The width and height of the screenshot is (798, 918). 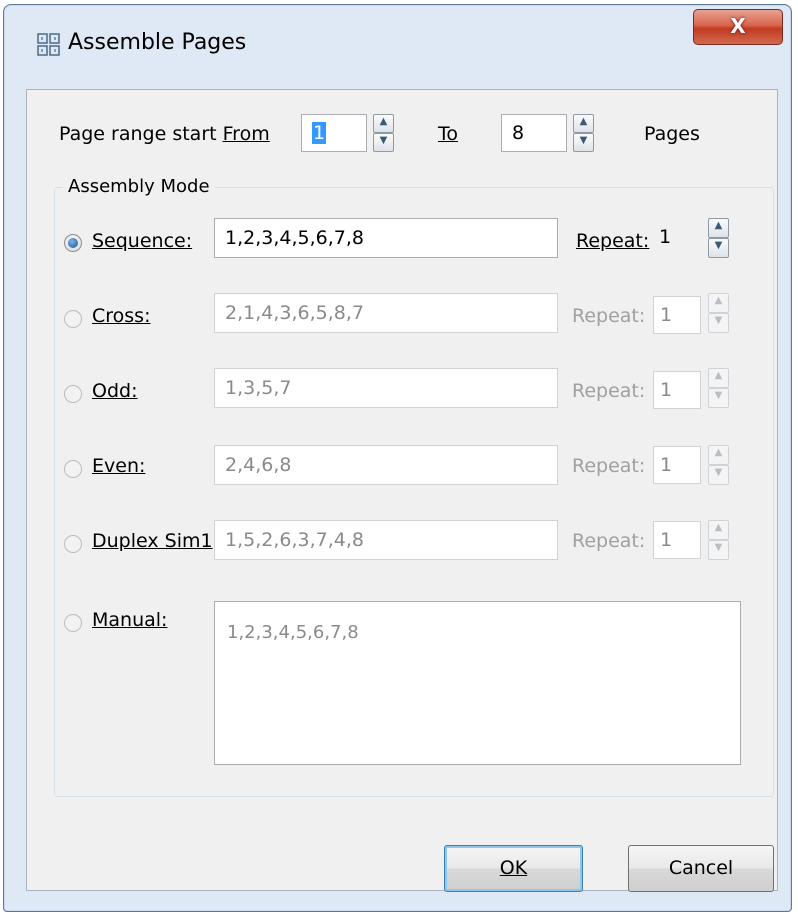 I want to click on pages-label: Pages, so click(x=672, y=134).